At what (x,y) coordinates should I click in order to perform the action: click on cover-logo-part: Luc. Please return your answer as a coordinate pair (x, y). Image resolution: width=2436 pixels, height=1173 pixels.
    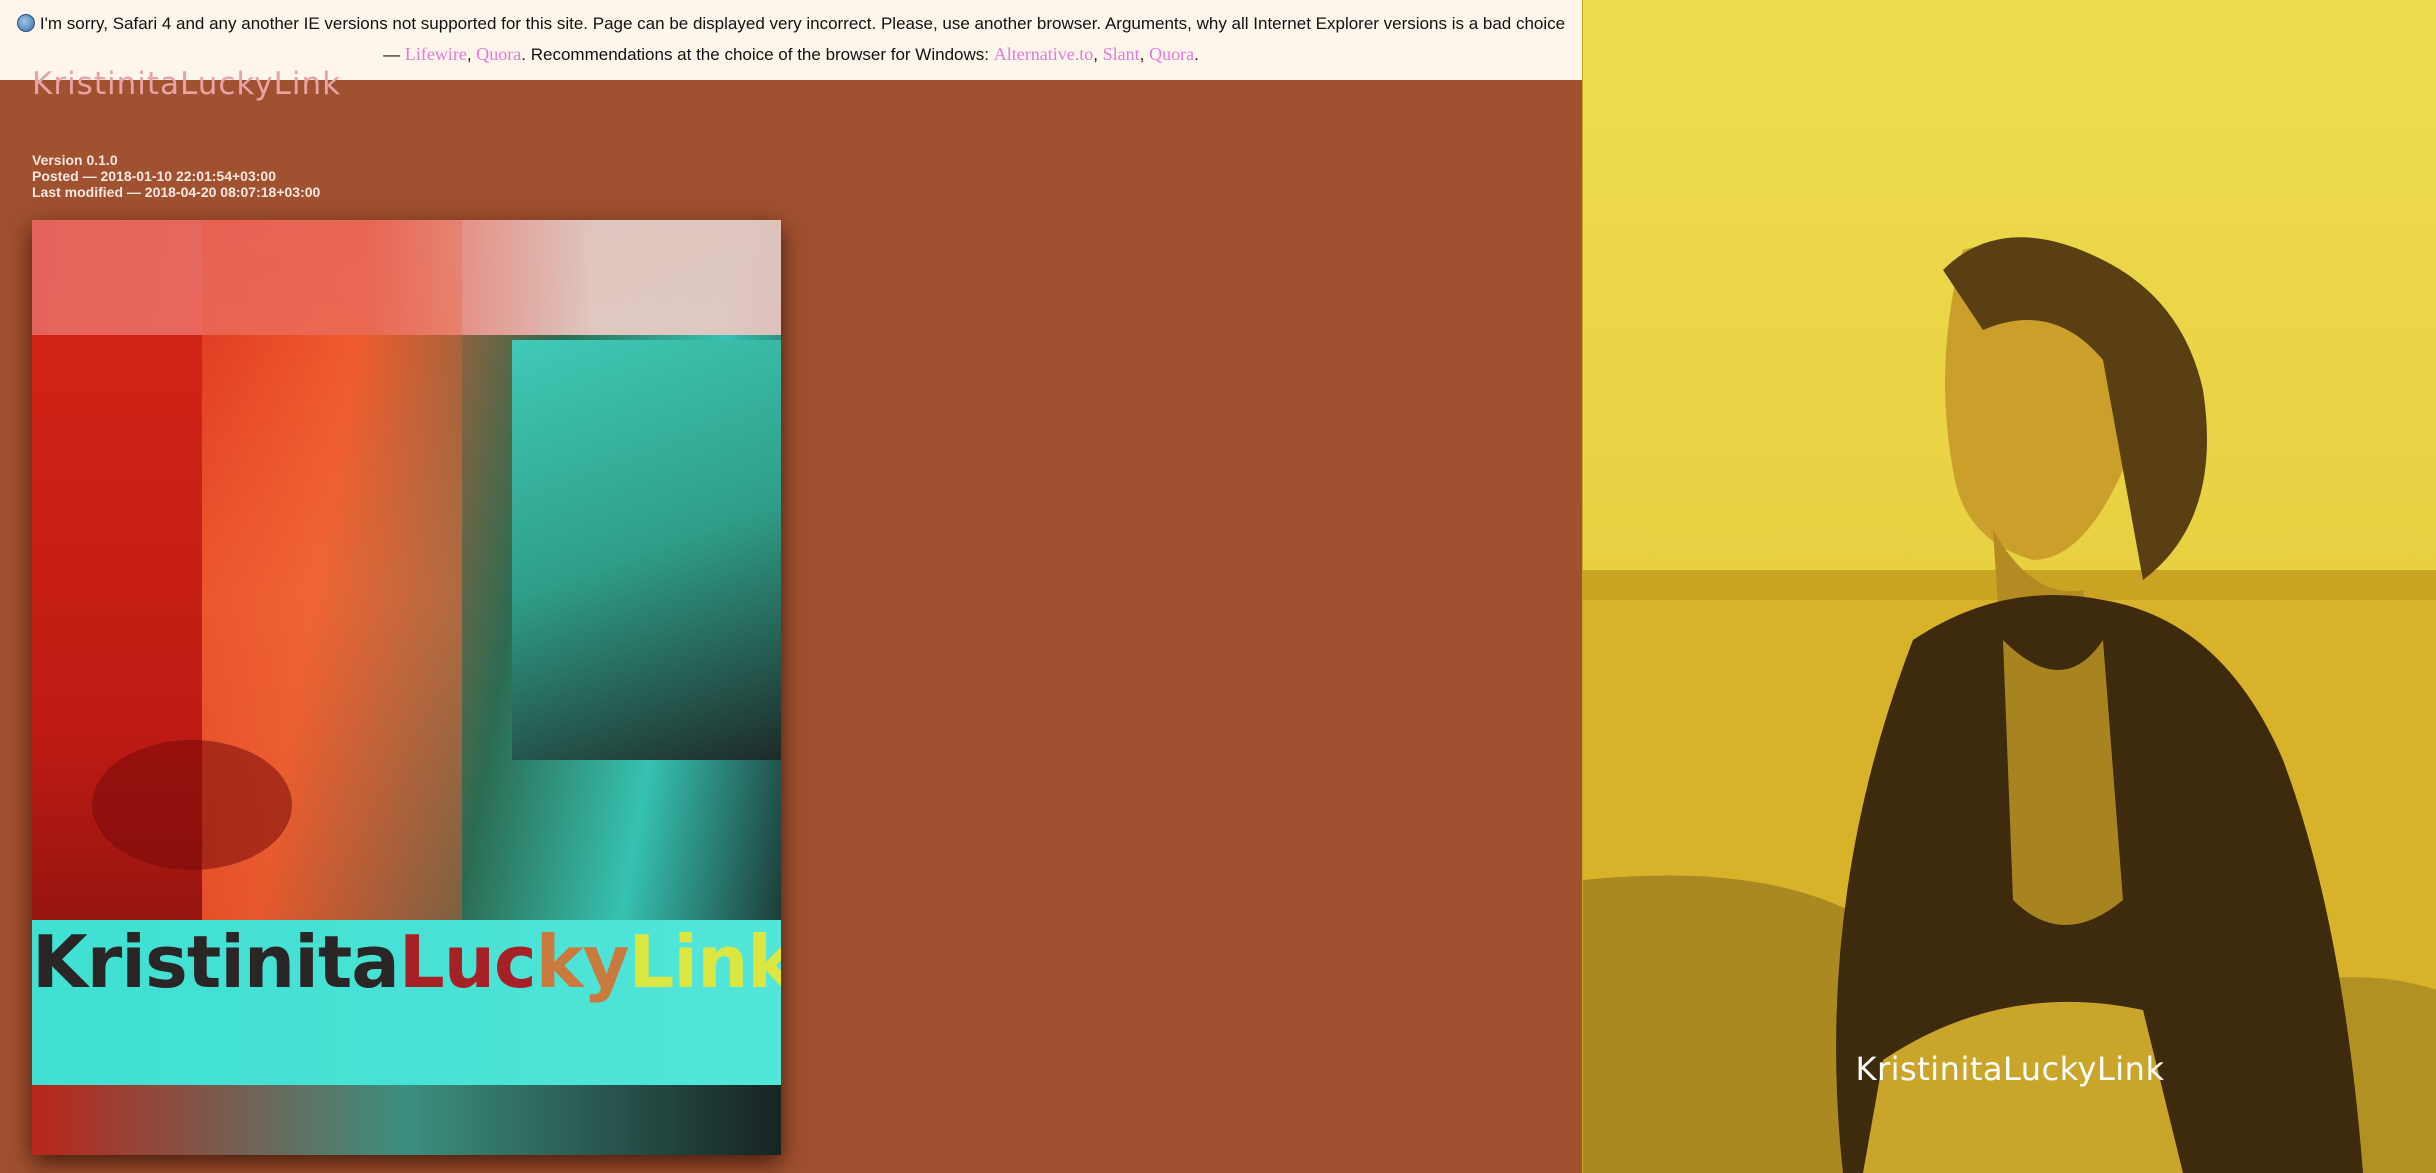
    Looking at the image, I should click on (467, 962).